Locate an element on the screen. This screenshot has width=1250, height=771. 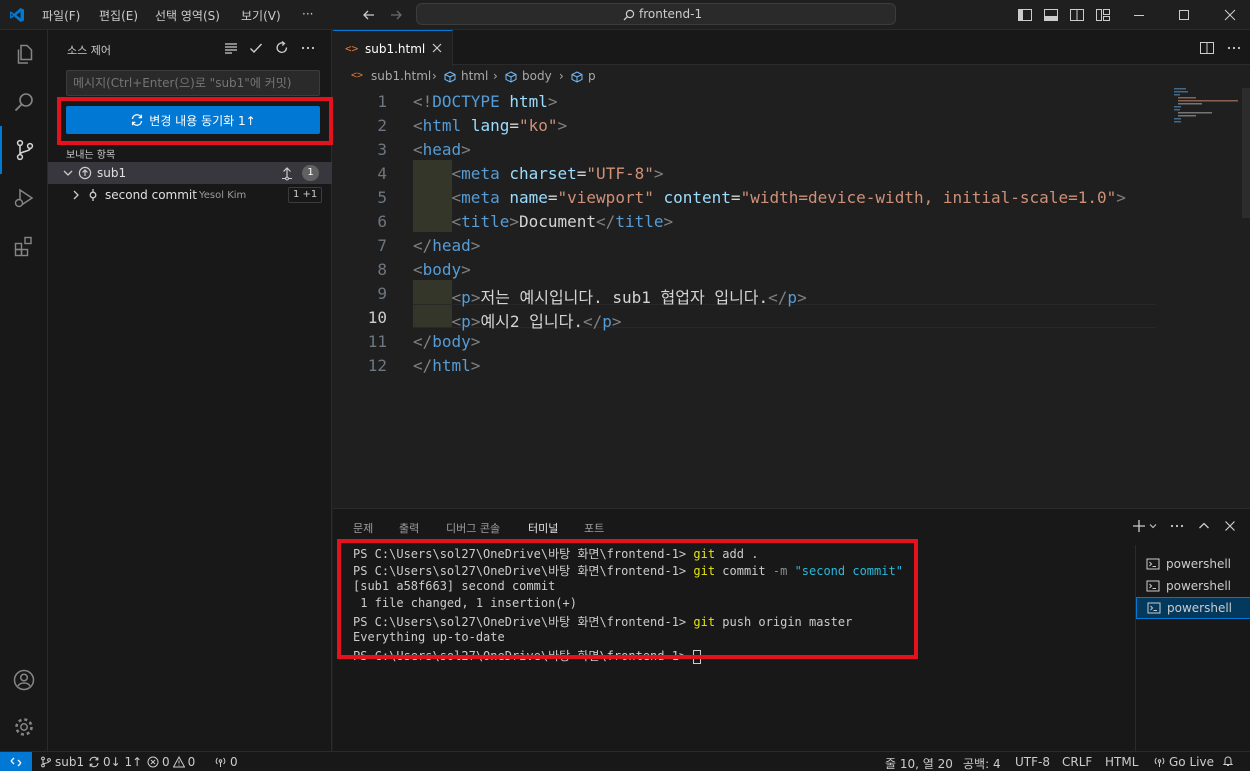
terminal-list: powershell powershell powershell is located at coordinates (1192, 648).